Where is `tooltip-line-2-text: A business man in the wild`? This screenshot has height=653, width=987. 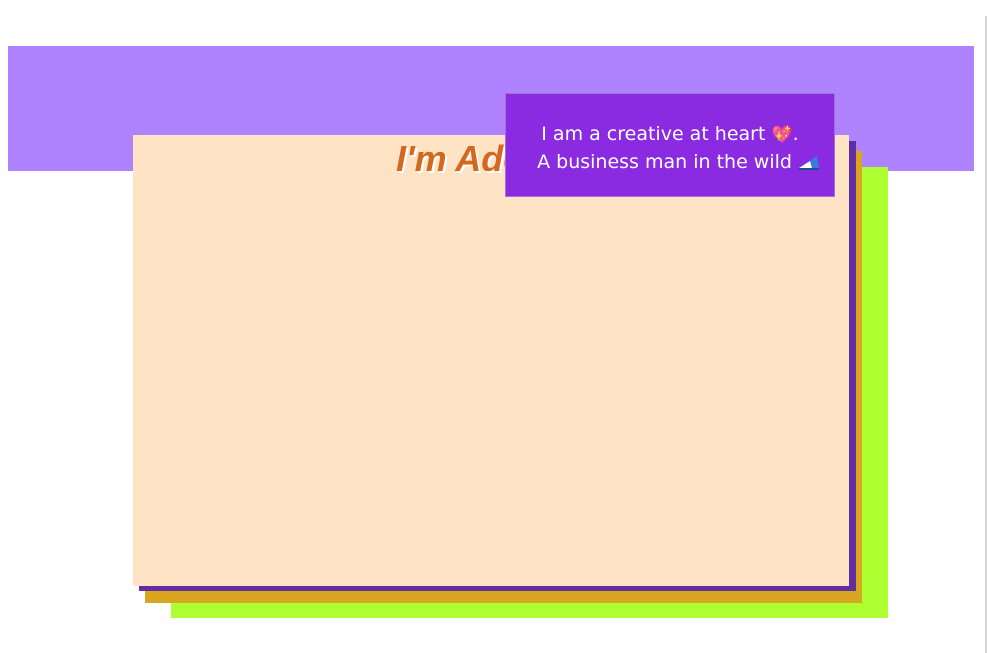 tooltip-line-2-text: A business man in the wild is located at coordinates (664, 162).